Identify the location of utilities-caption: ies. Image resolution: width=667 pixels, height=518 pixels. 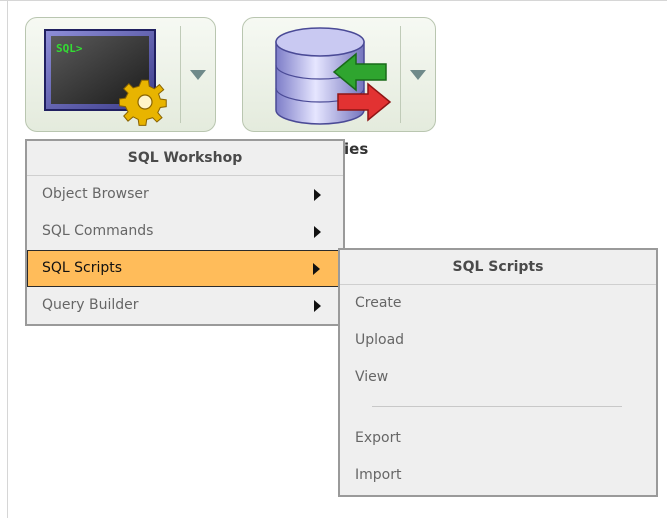
(356, 149).